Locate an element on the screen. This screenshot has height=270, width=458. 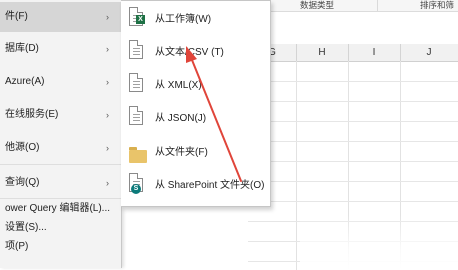
submenu-item-from-sharepoint-folder: S 从 SharePoint 文件夹(O) is located at coordinates (195, 186).